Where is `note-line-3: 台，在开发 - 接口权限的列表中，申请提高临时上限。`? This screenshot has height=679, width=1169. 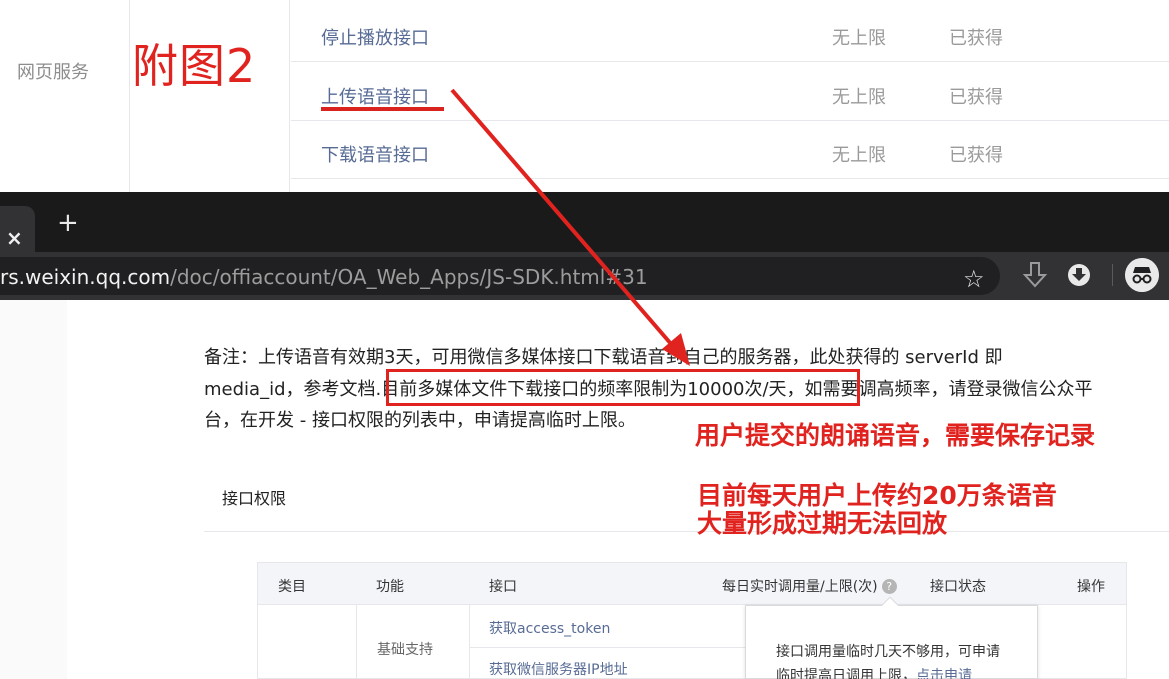
note-line-3: 台，在开发 - 接口权限的列表中，申请提高临时上限。 is located at coordinates (420, 420).